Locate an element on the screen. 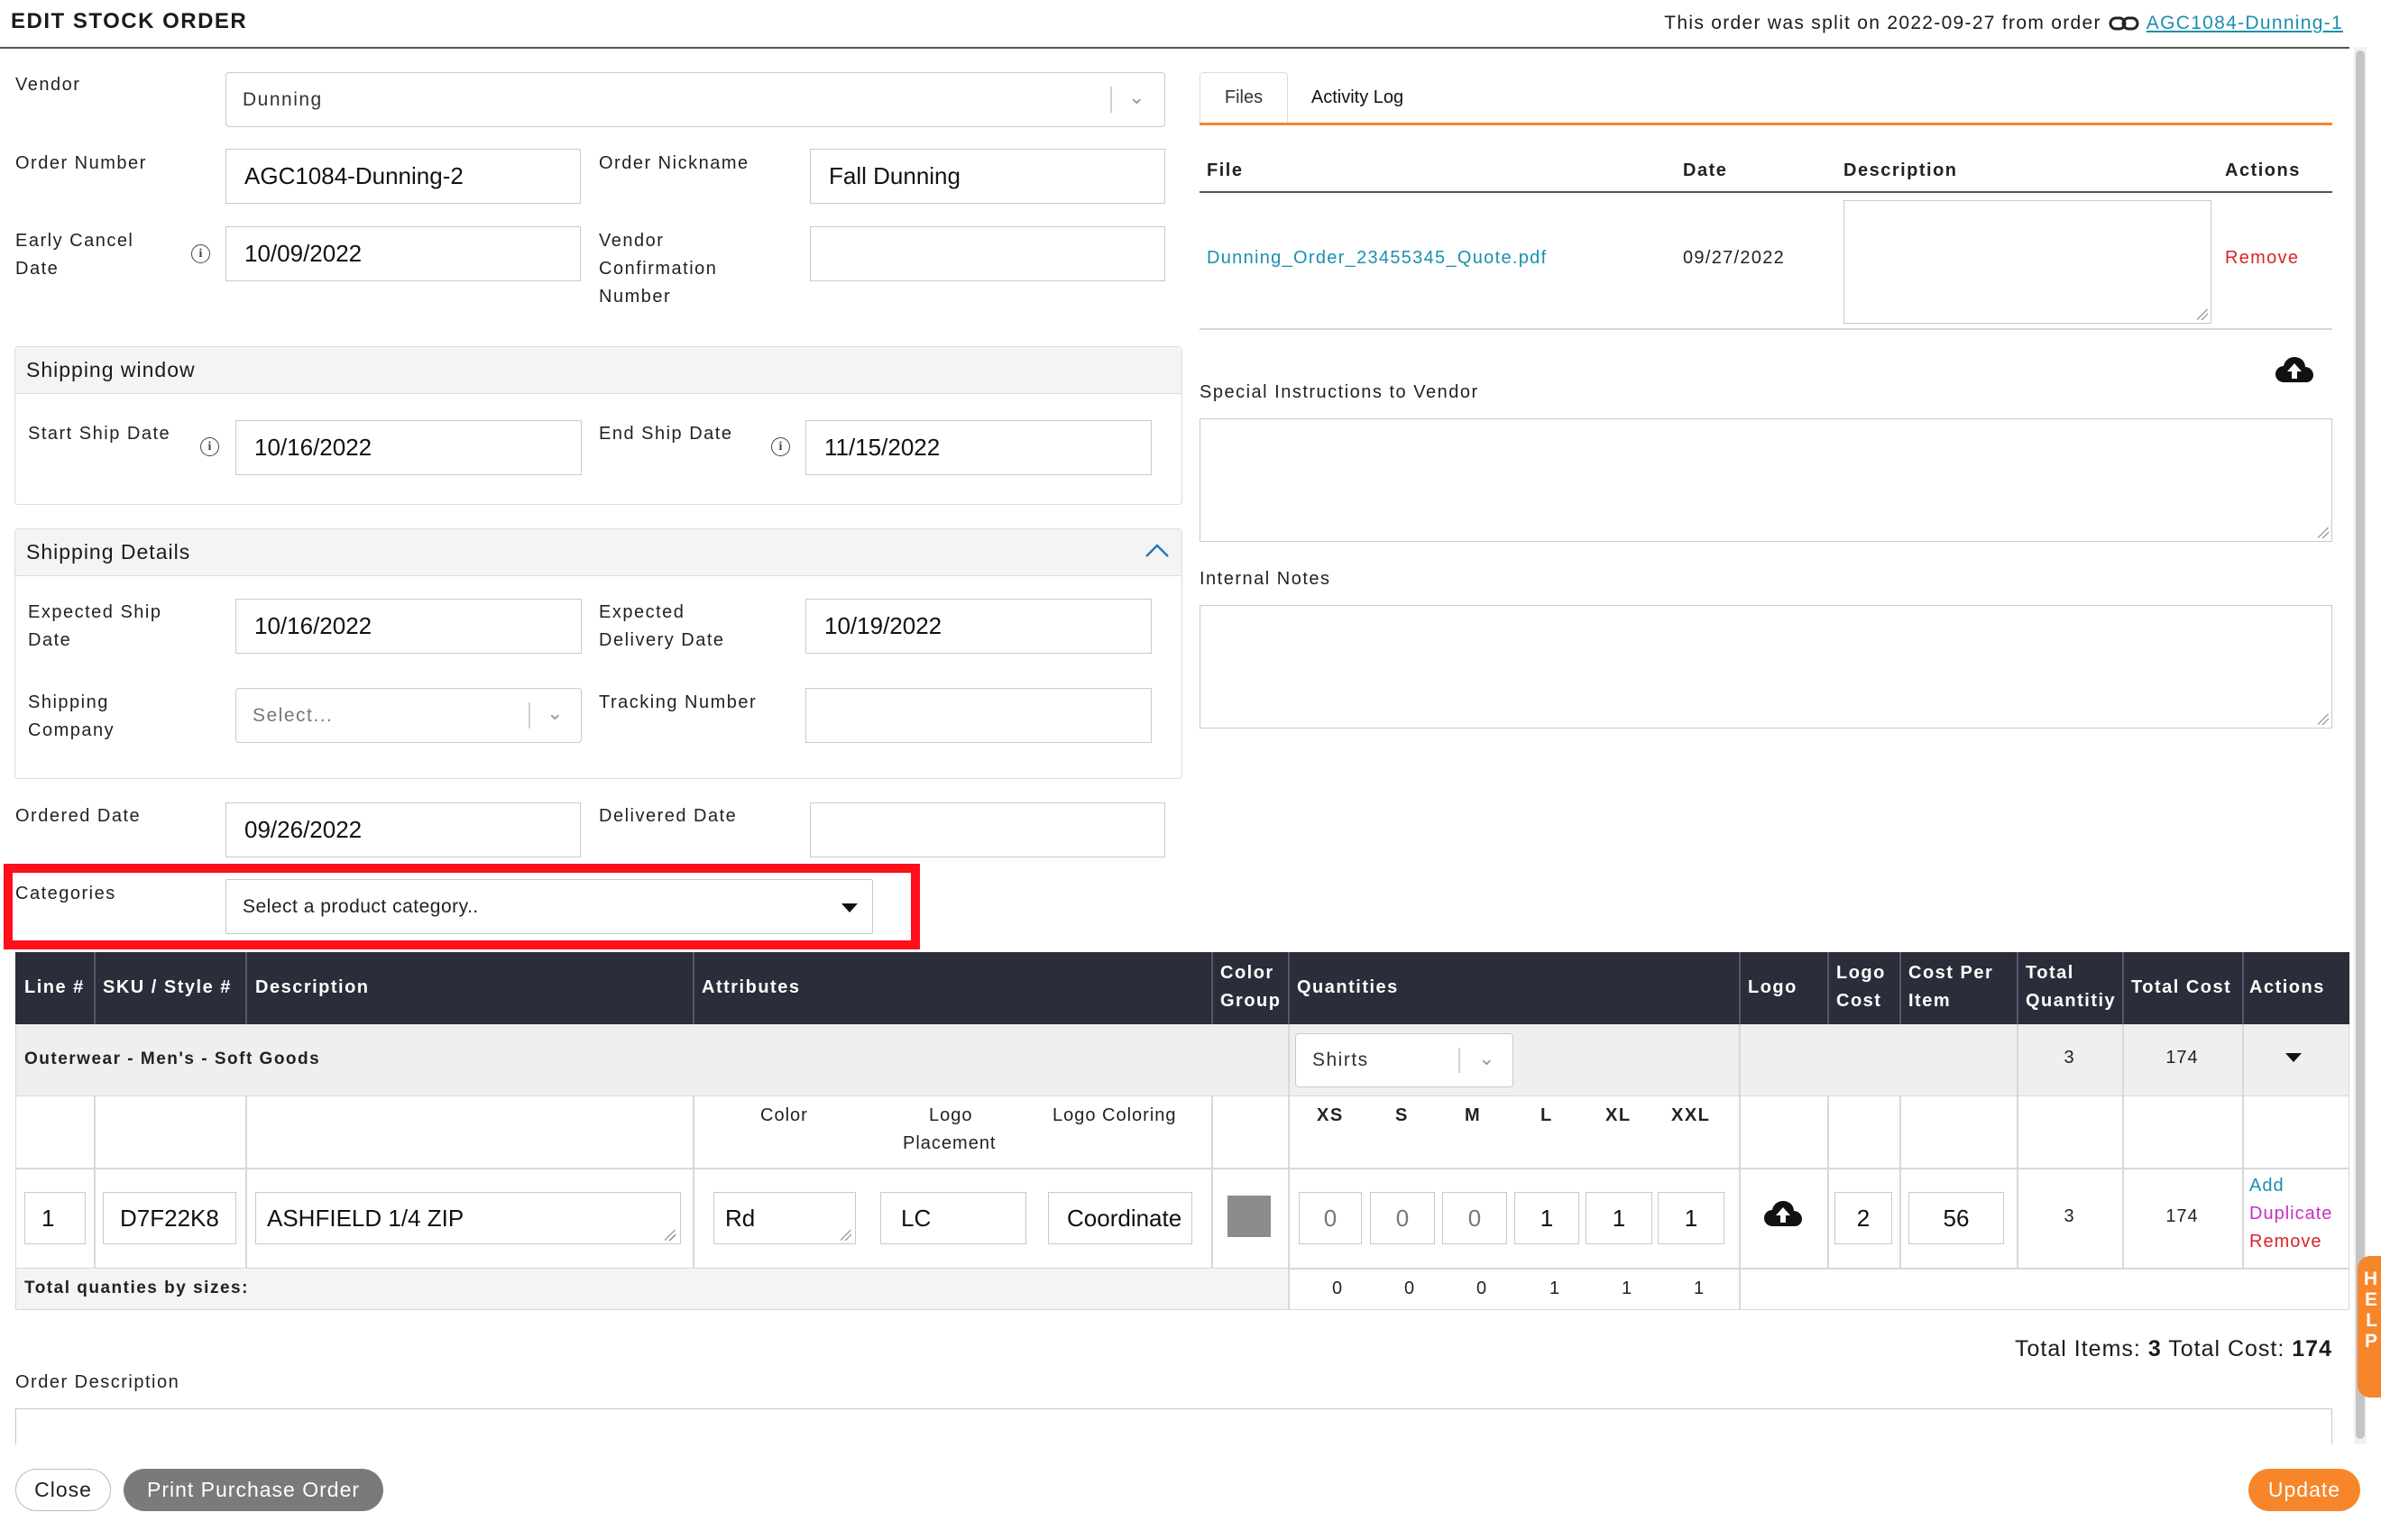 The width and height of the screenshot is (2381, 1540). tab-files-label: Files is located at coordinates (1244, 97).